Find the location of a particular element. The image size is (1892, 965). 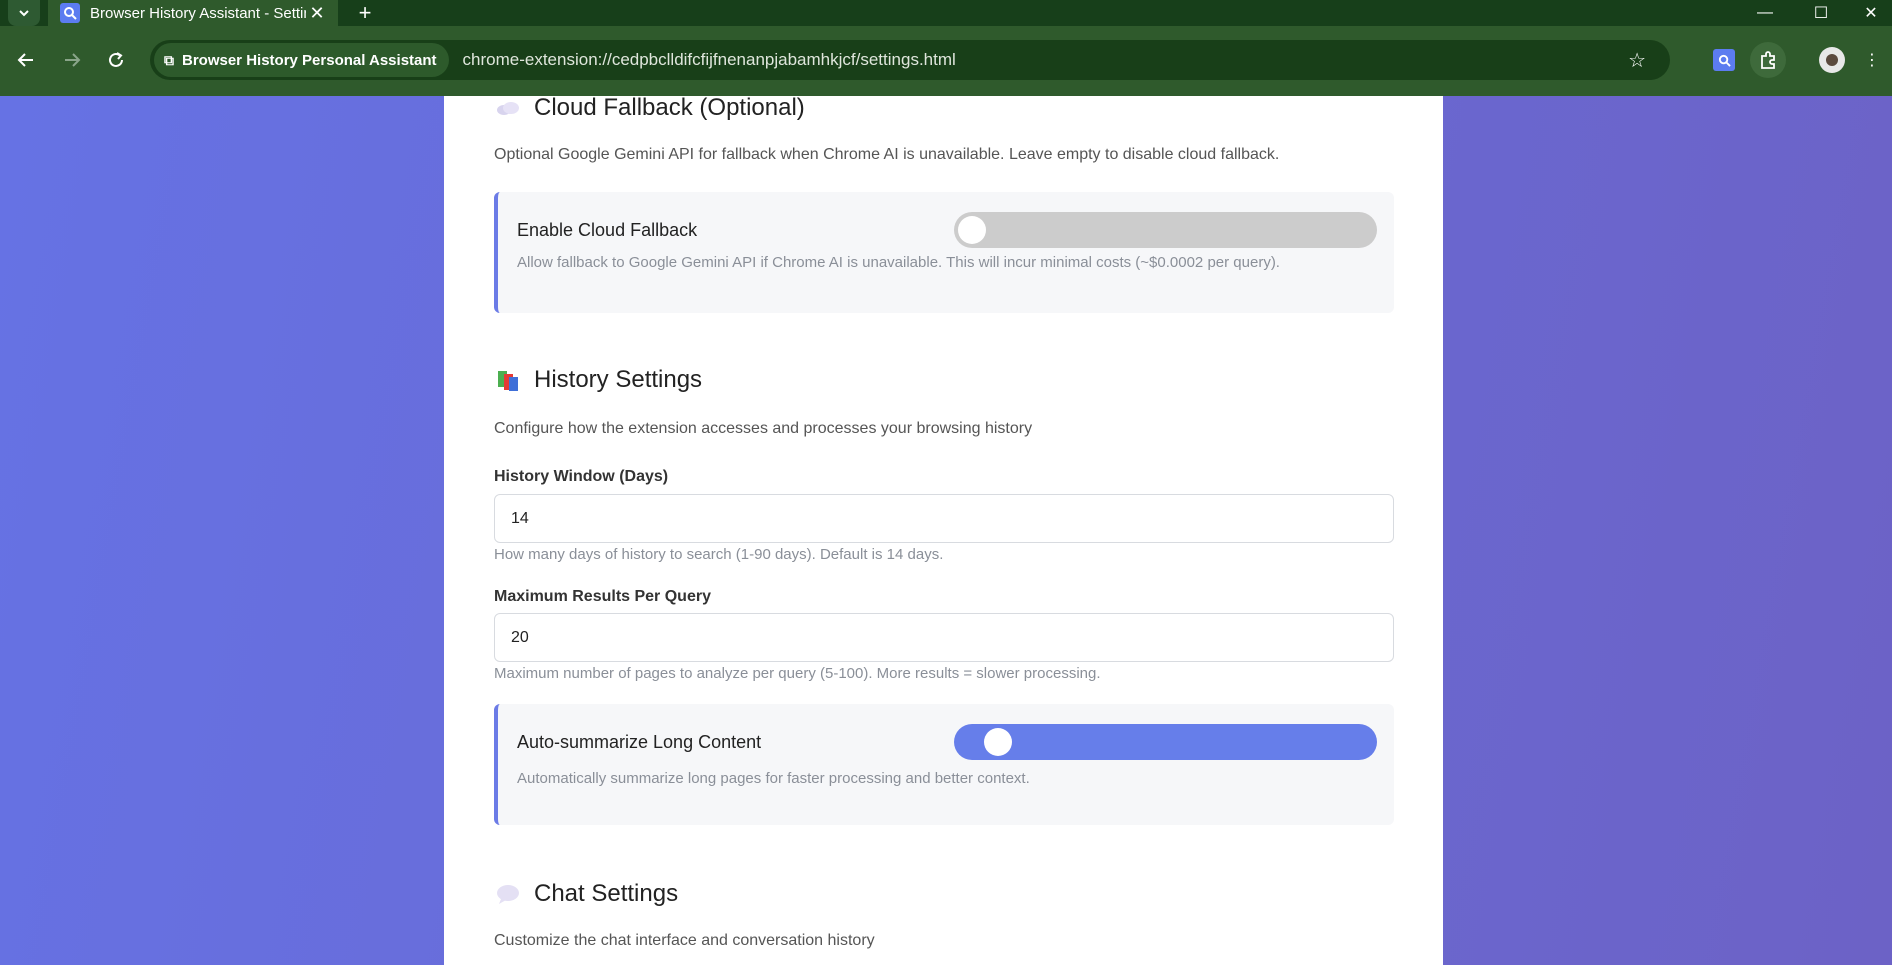

new-tab-button: + is located at coordinates (365, 13).